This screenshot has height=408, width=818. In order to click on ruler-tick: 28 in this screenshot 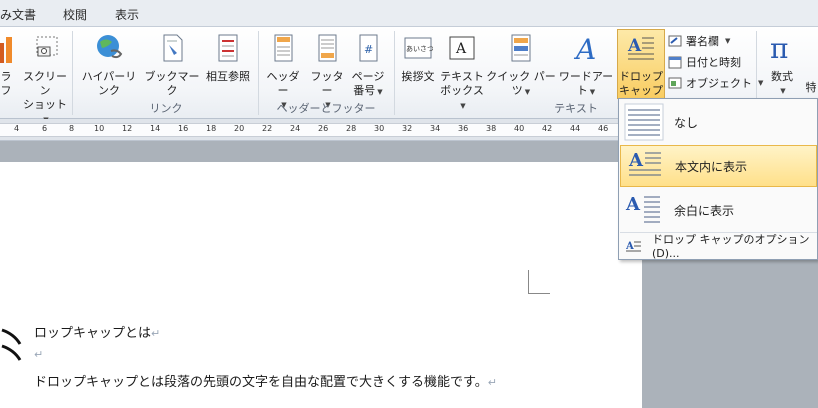, I will do `click(351, 128)`.